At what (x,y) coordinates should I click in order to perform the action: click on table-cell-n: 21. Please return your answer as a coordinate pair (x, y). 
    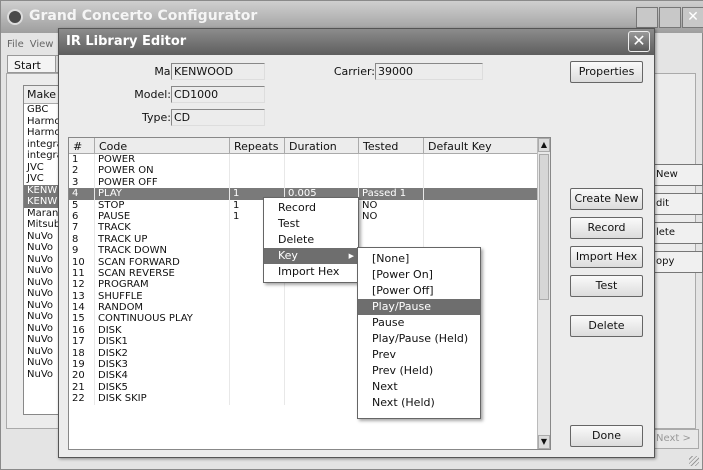
    Looking at the image, I should click on (82, 387).